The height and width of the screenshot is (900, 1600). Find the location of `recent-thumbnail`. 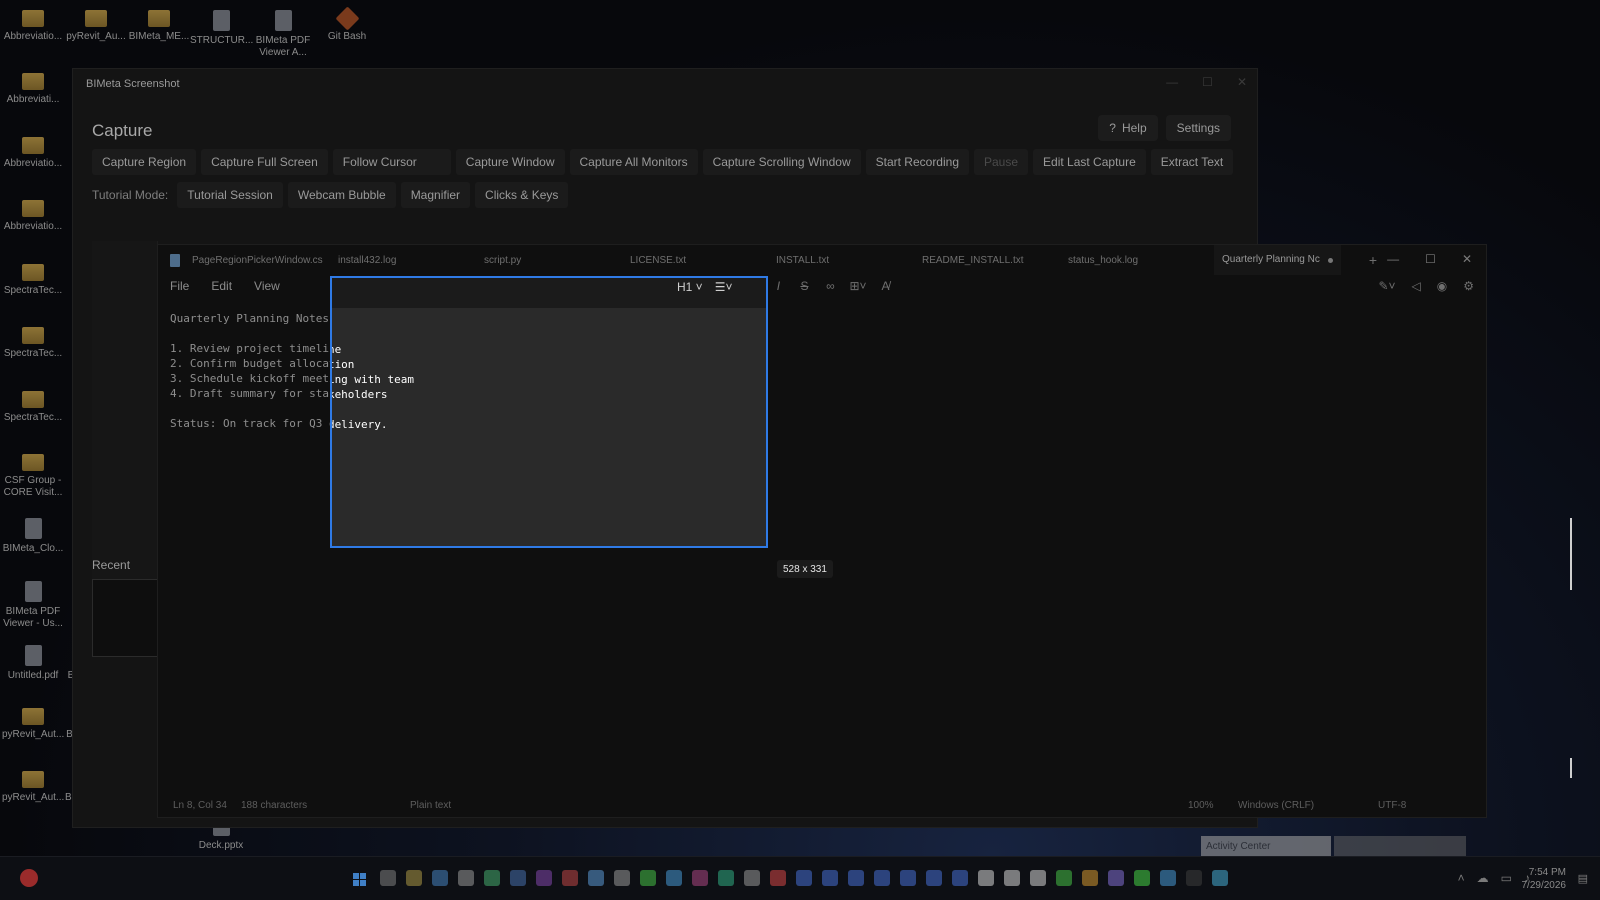

recent-thumbnail is located at coordinates (125, 618).